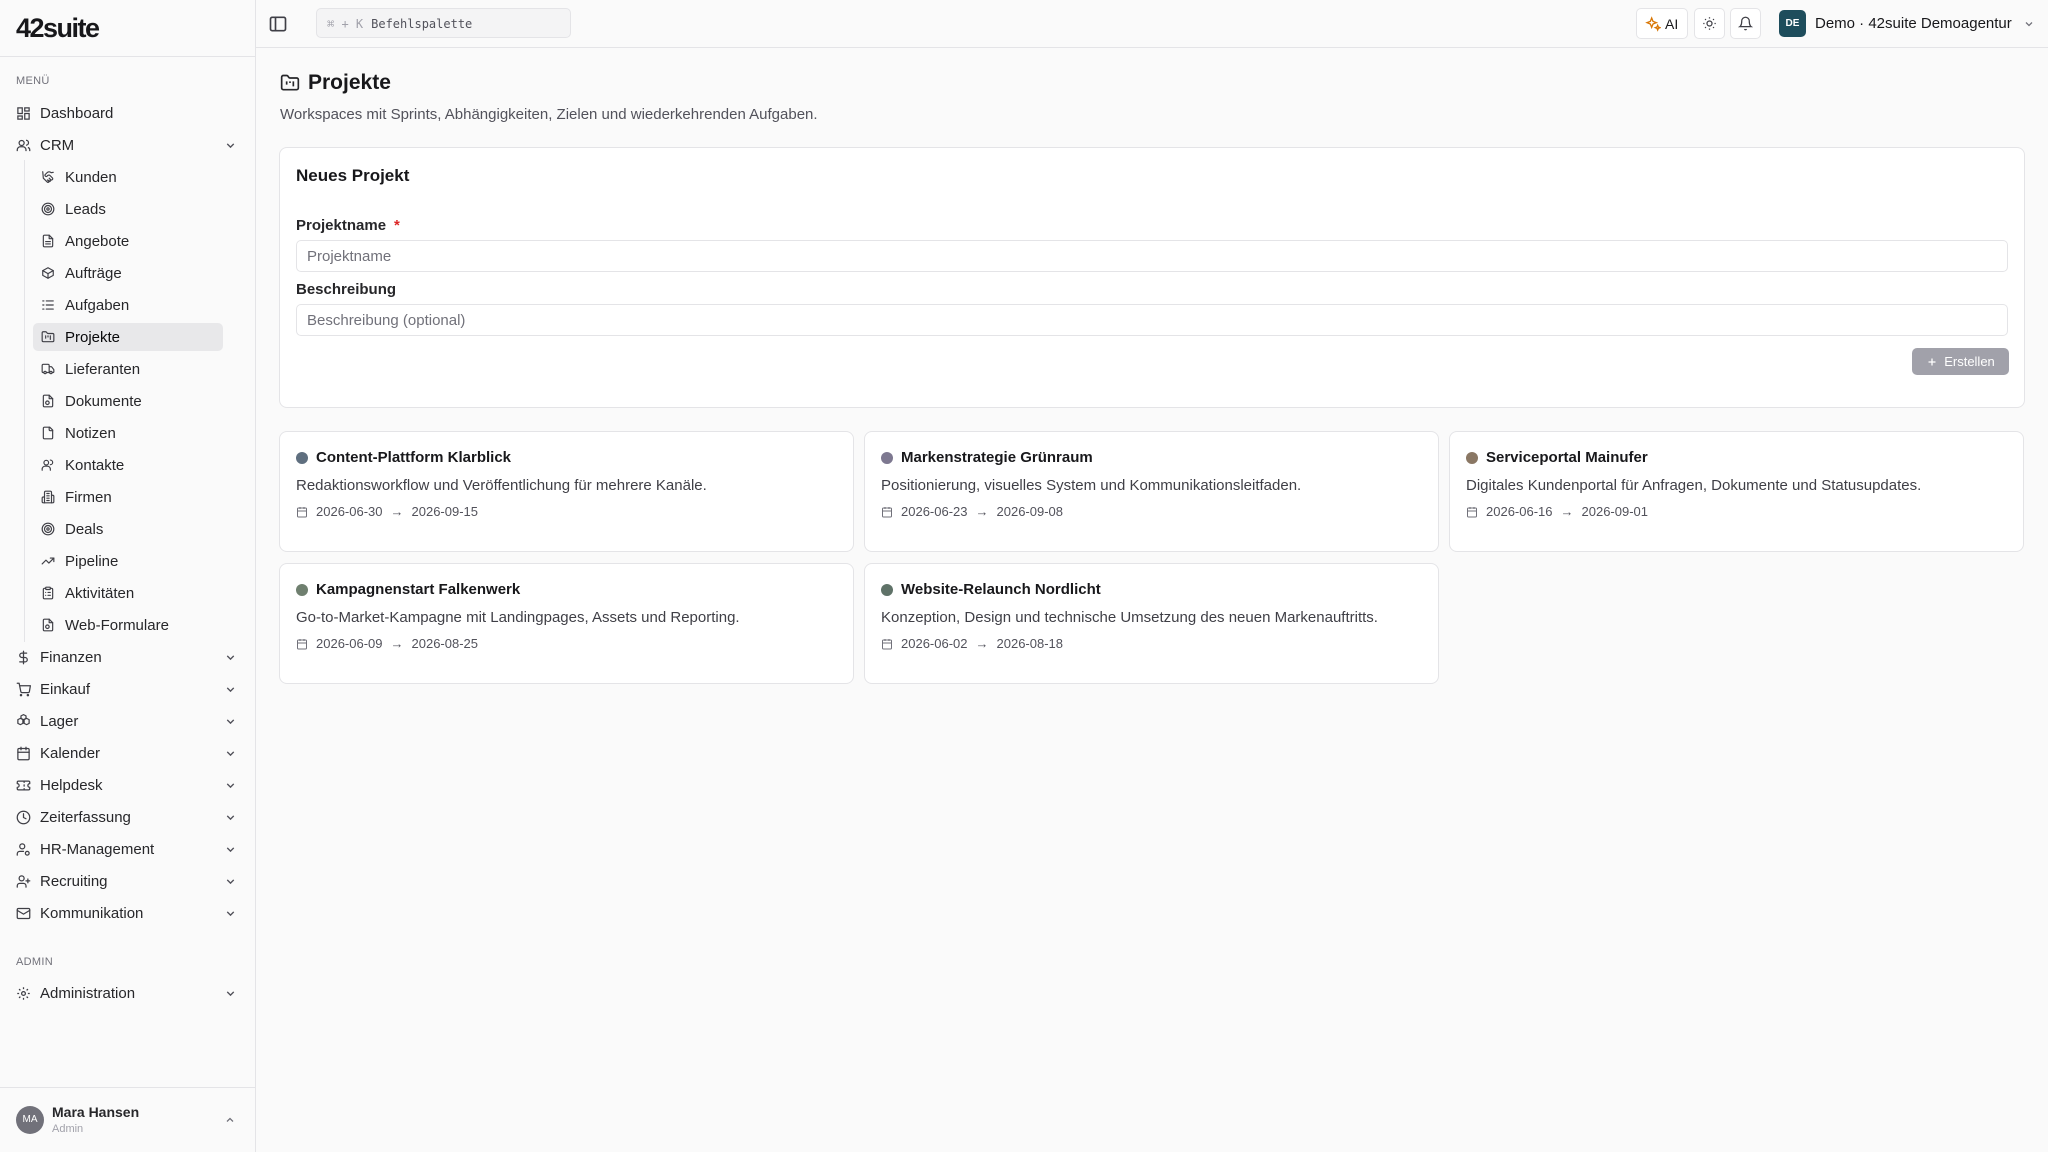  Describe the element at coordinates (387, 511) in the screenshot. I see `project-dates: 2026-06-30 → 2026-09-15` at that location.